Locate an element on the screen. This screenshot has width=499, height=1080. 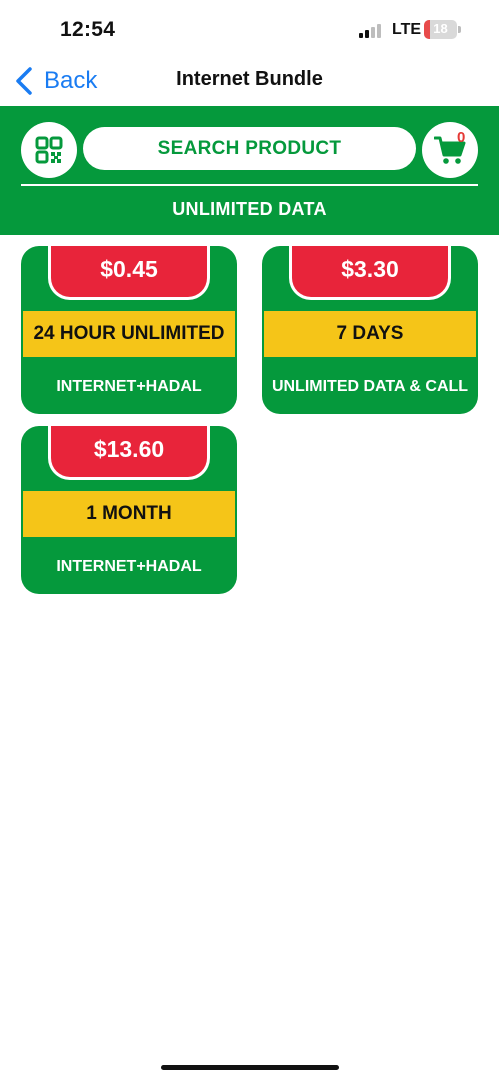
product-duration: 1 MONTH is located at coordinates (129, 513).